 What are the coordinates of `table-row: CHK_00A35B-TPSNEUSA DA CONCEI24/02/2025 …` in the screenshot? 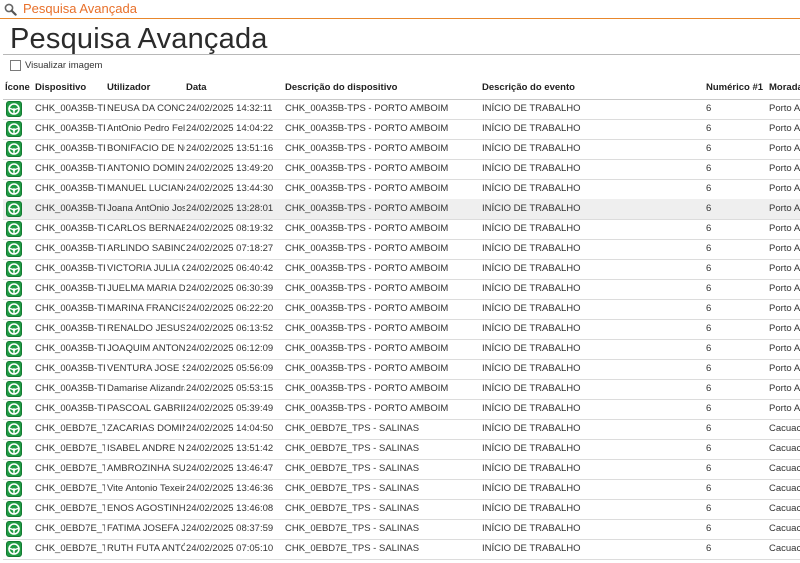 It's located at (401, 109).